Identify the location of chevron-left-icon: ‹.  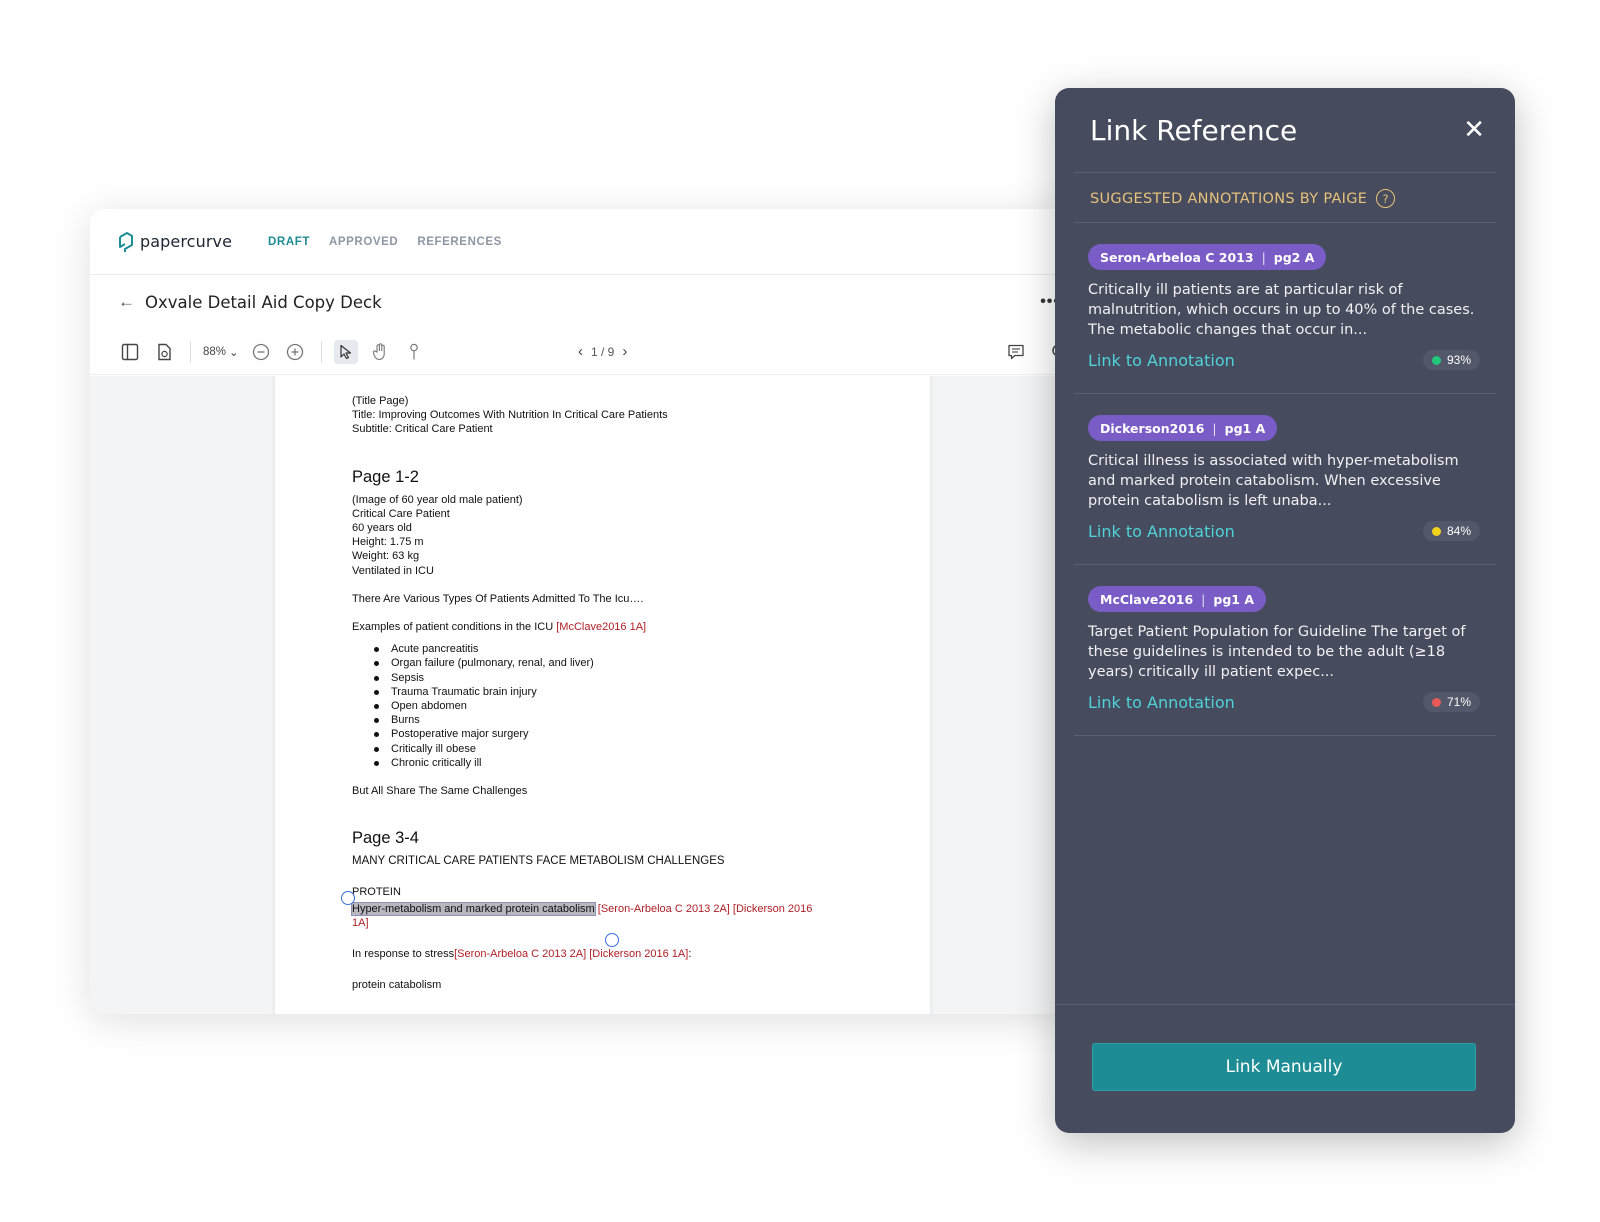
(580, 351).